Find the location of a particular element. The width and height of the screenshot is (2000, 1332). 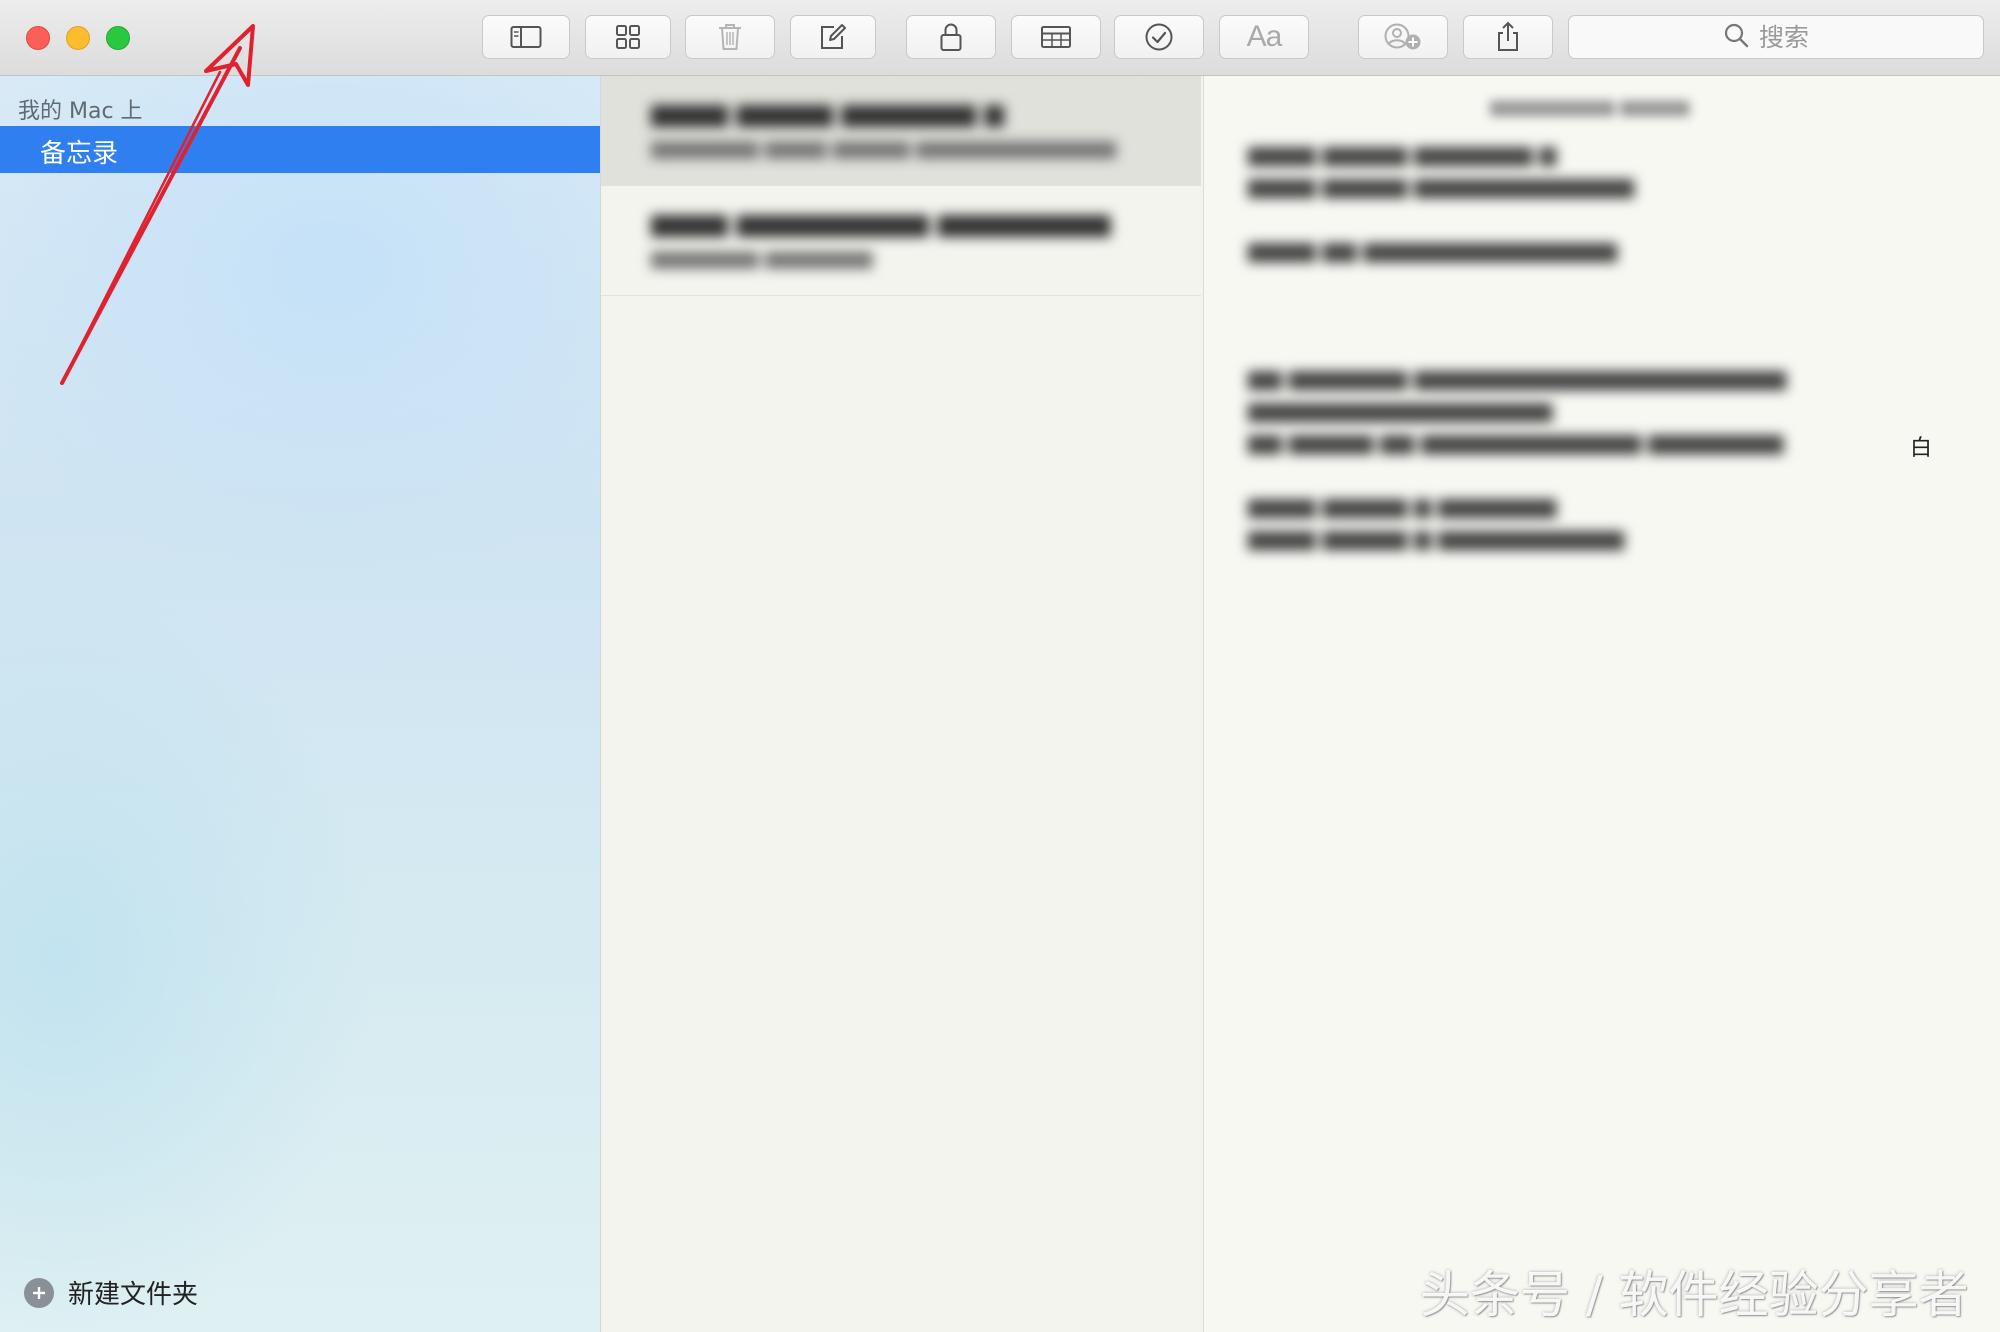

note-title-blurred: ▆▆▆▆ ▆▆▆▆▆▆▆▆▆▆ ▆▆▆▆▆▆▆▆▆ is located at coordinates (881, 222).